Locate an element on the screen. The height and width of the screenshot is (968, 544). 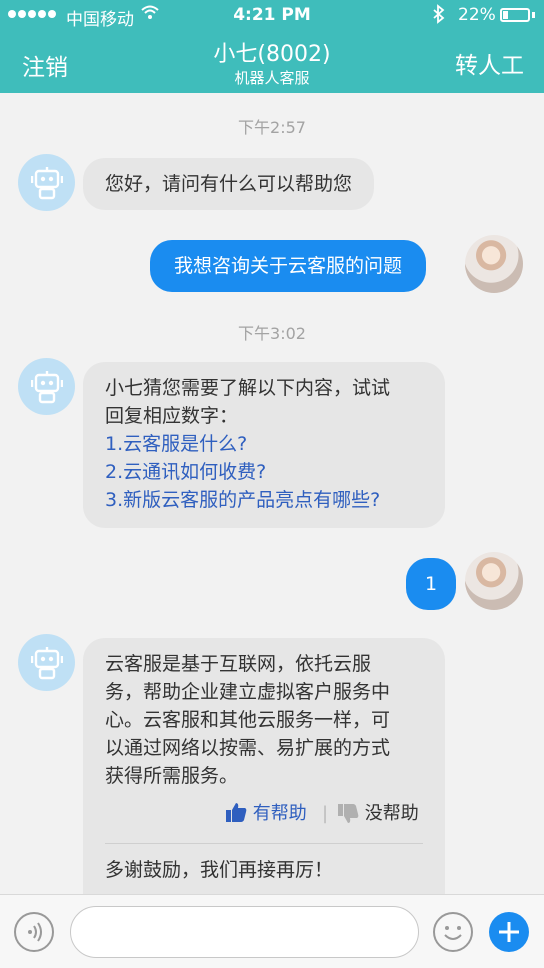
option-1-link: 1.云客服是什么? is located at coordinates (264, 444).